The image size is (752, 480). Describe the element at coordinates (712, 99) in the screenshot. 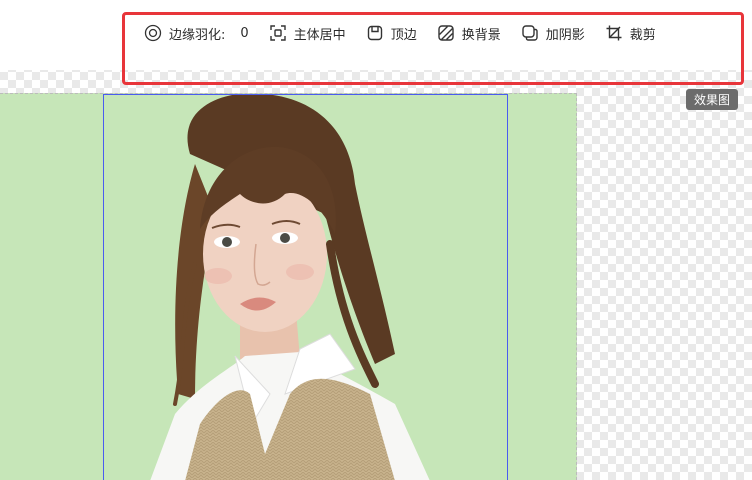

I see `effect-preview-badge: 效果图` at that location.